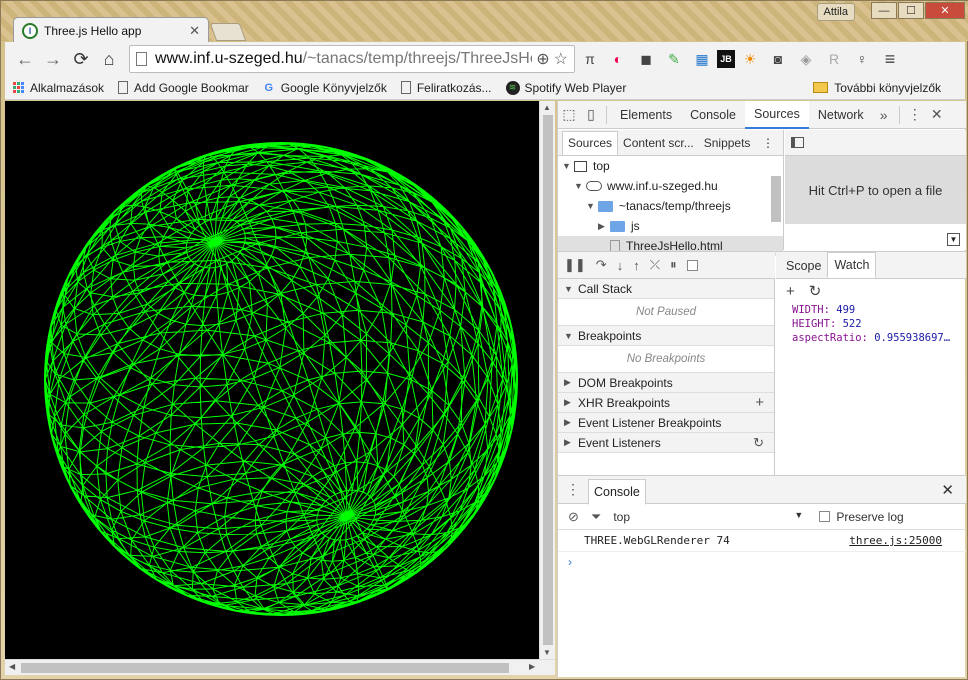 The width and height of the screenshot is (968, 680). What do you see at coordinates (666, 423) in the screenshot?
I see `event-listener-breakpoints-header: ▶ Event Listener Breakpoints` at bounding box center [666, 423].